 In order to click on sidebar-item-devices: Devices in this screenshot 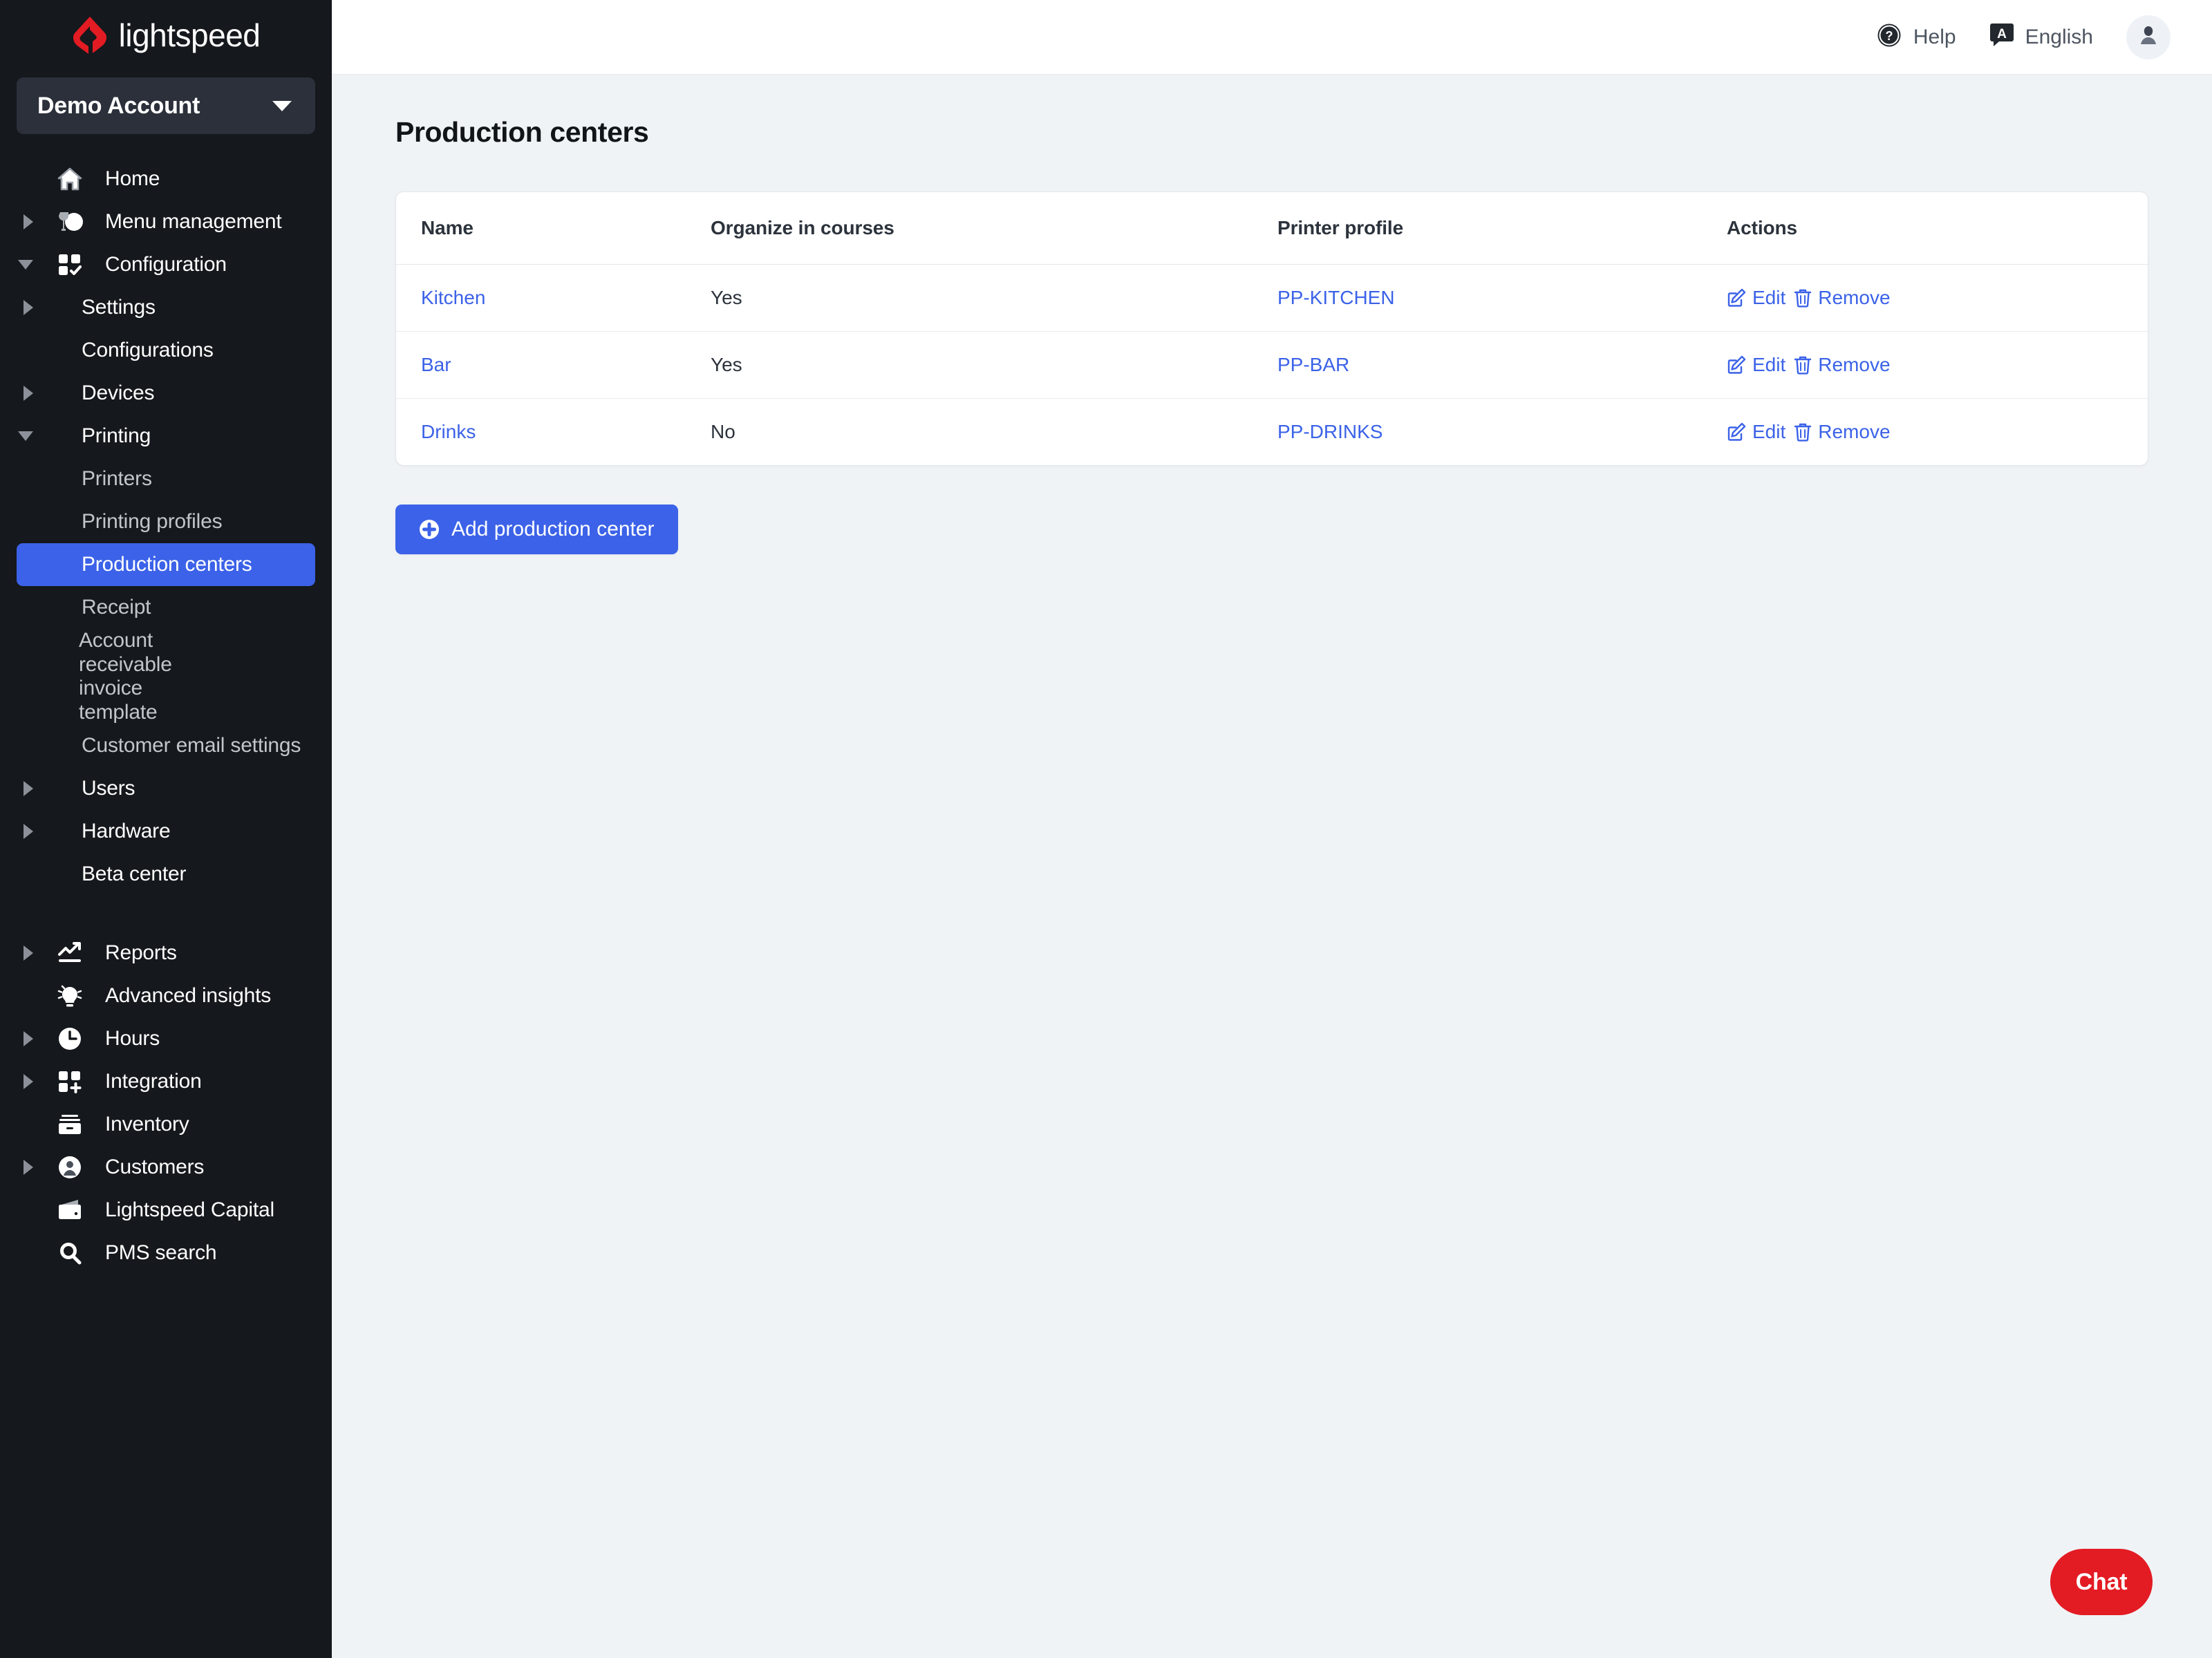, I will do `click(166, 393)`.